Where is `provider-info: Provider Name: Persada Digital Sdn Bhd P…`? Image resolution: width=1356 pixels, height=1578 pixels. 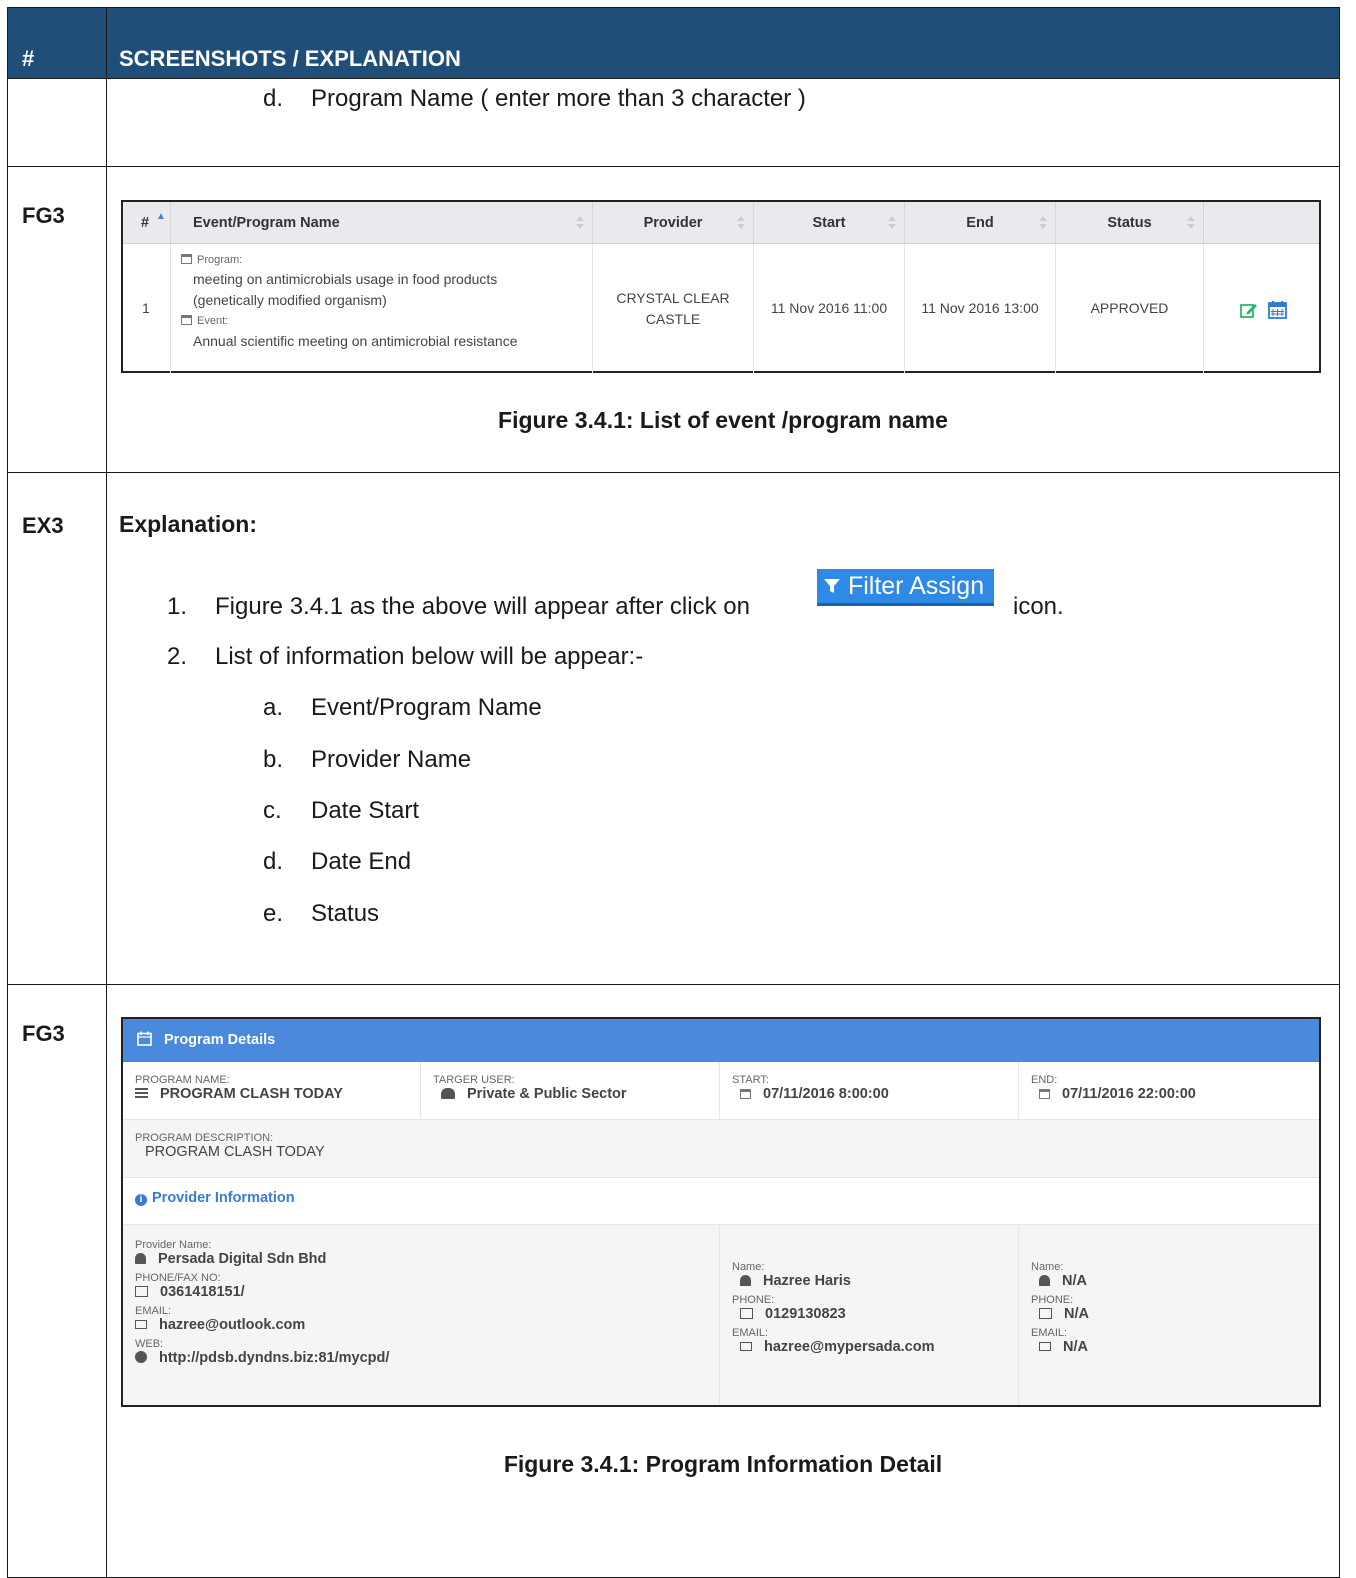 provider-info: Provider Name: Persada Digital Sdn Bhd P… is located at coordinates (721, 1315).